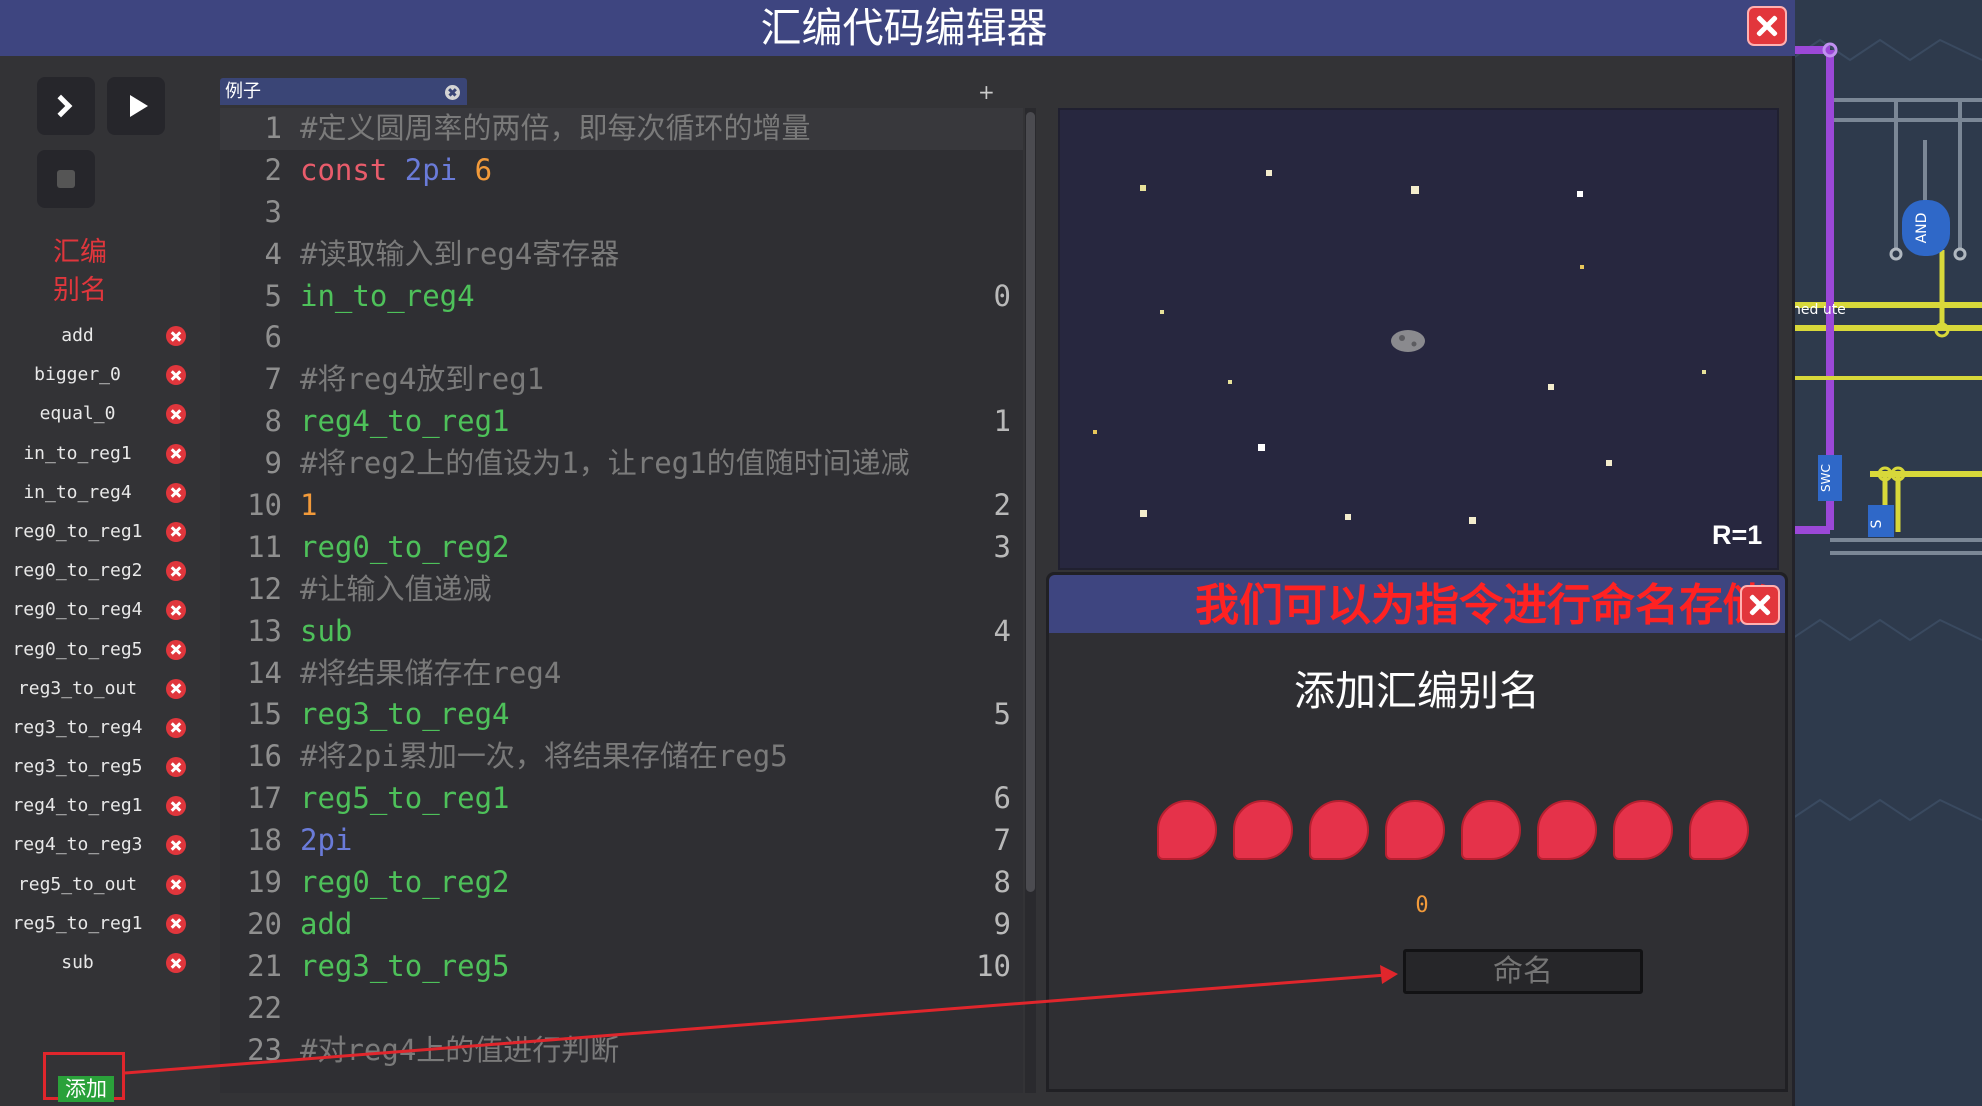  I want to click on instruction-address: 0, so click(1002, 295).